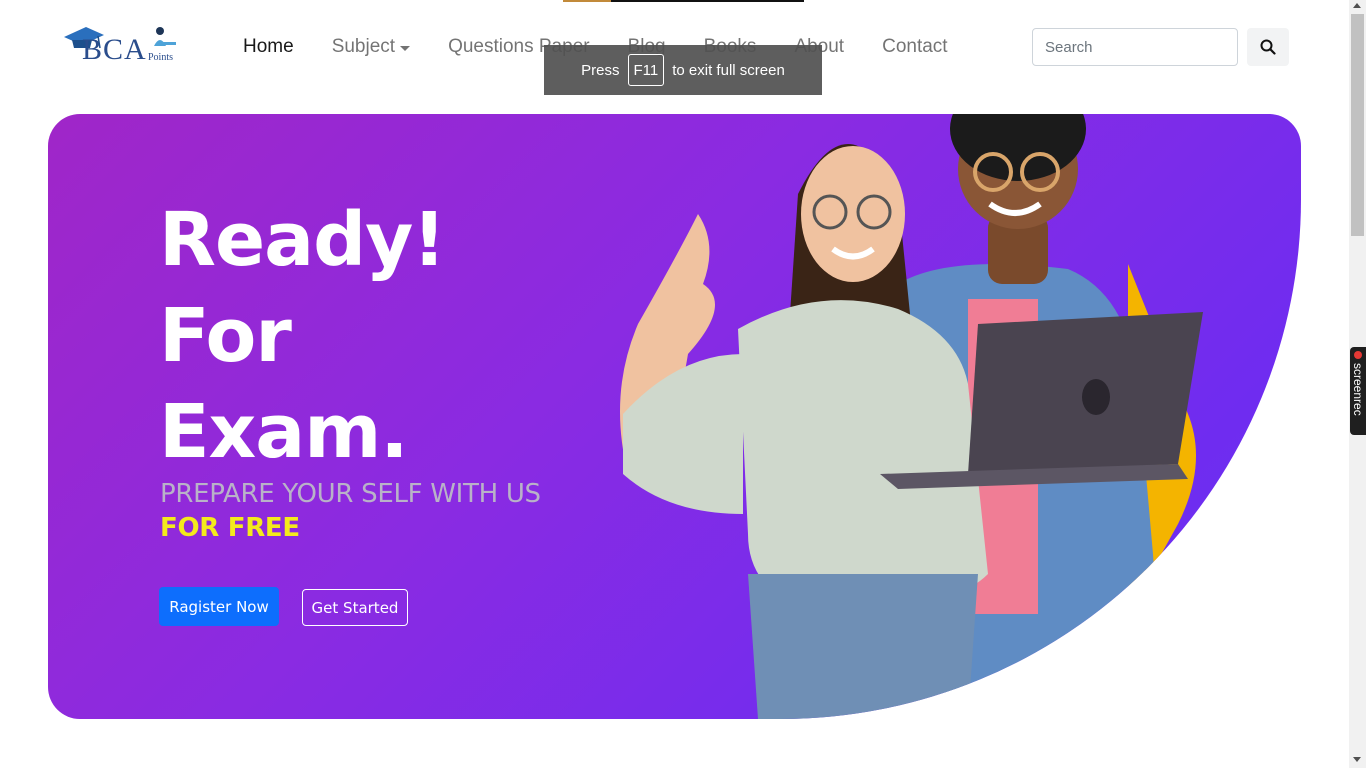 This screenshot has width=1366, height=768. Describe the element at coordinates (1357, 759) in the screenshot. I see `scroll-down-arrow-icon` at that location.